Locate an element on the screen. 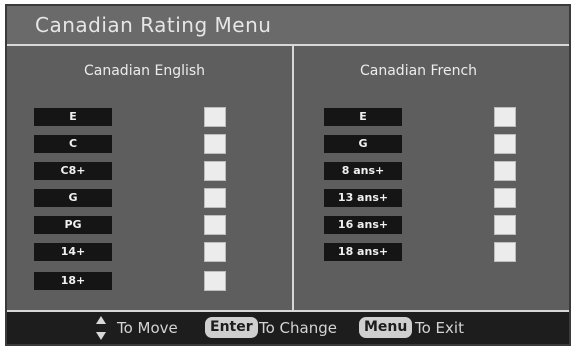 This screenshot has height=352, width=576. french-rating-label: G is located at coordinates (363, 144).